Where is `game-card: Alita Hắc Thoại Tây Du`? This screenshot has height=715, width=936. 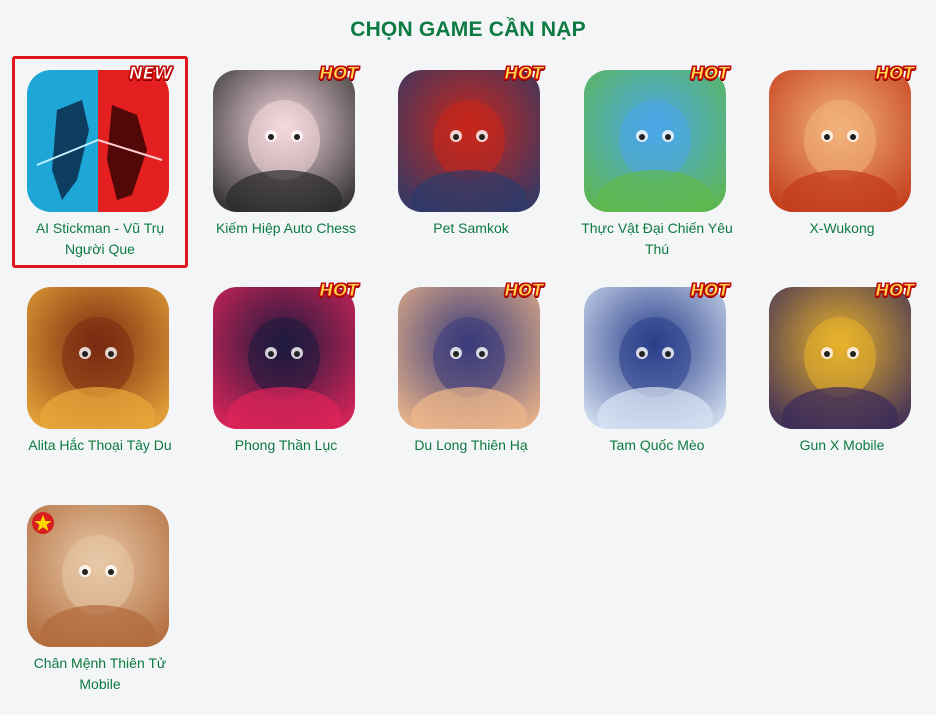
game-card: Alita Hắc Thoại Tây Du is located at coordinates (100, 379).